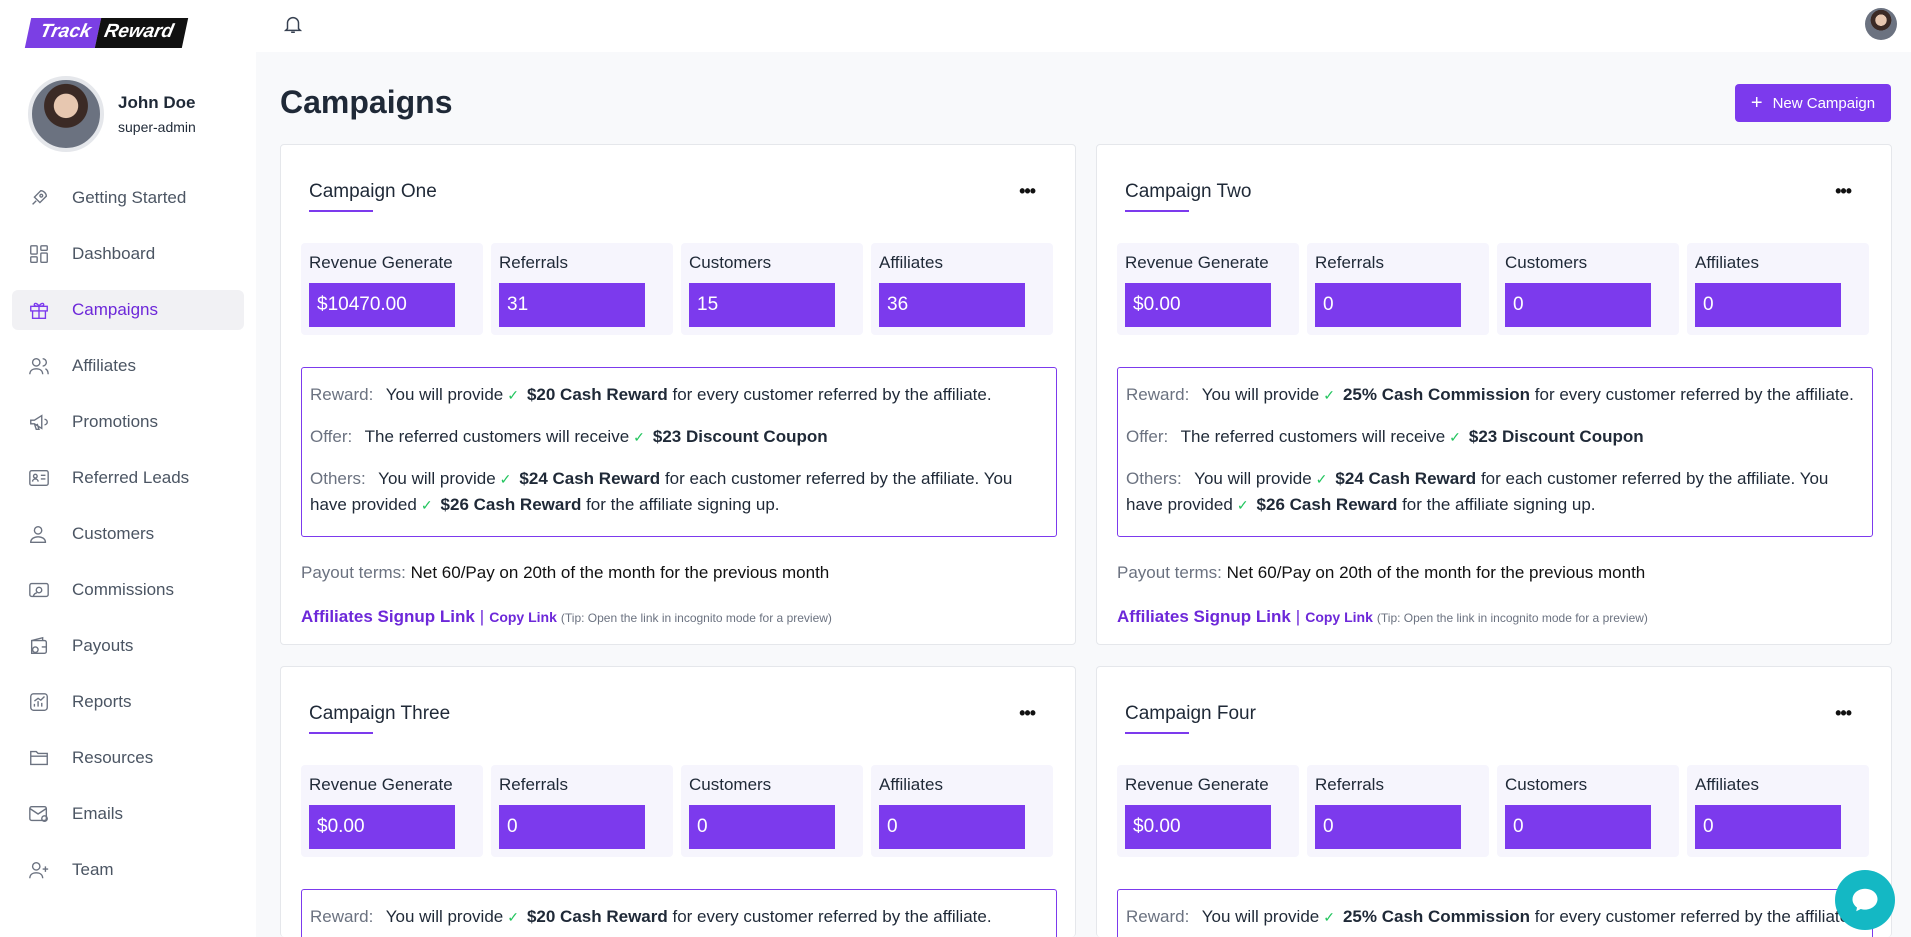 This screenshot has height=937, width=1911. I want to click on campaign-title: Campaign Two, so click(1188, 191).